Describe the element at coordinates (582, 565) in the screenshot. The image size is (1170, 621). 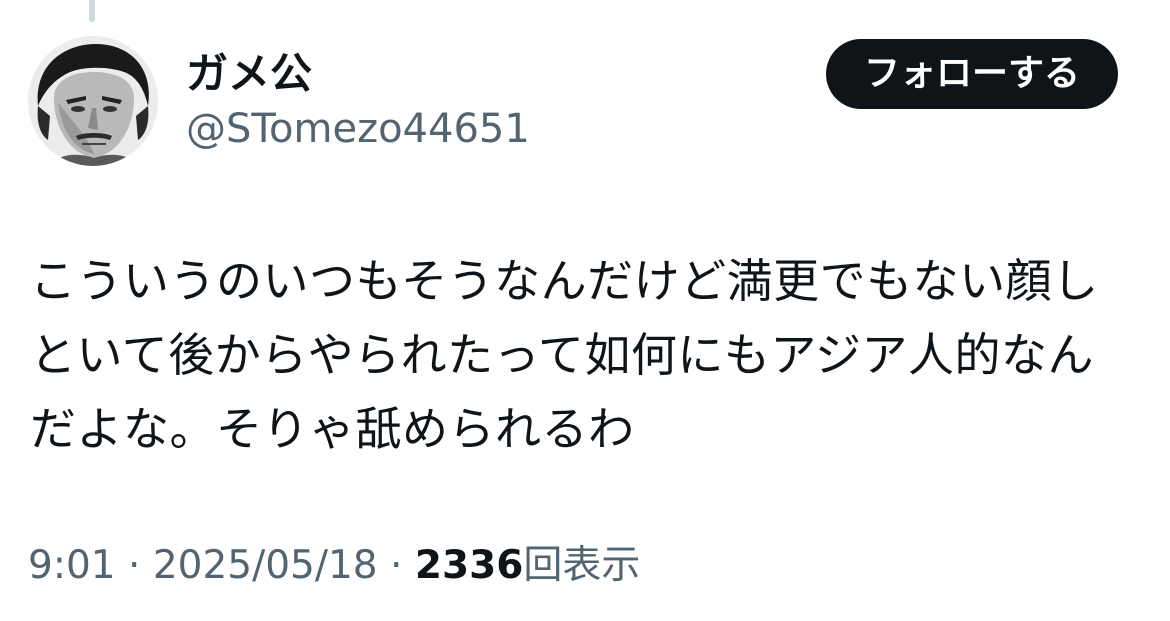
I see `views-label: 回表示` at that location.